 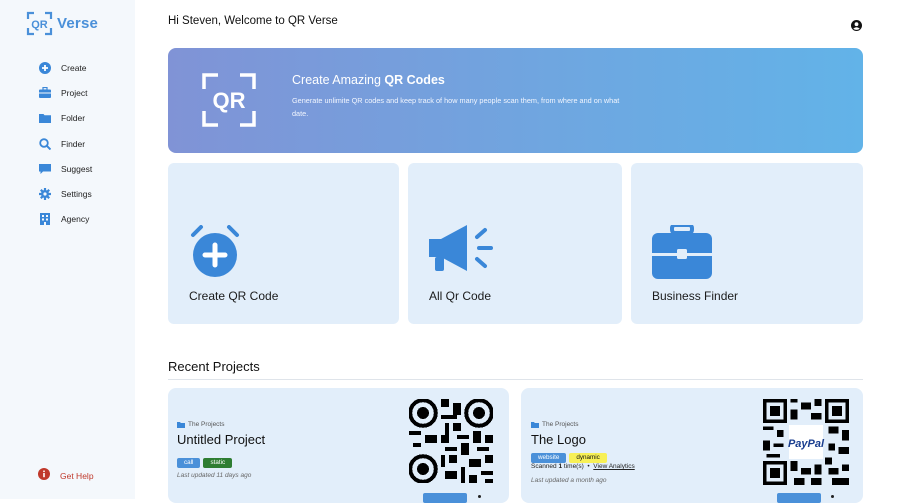 What do you see at coordinates (613, 466) in the screenshot?
I see `view-analytics-link: View Analytics` at bounding box center [613, 466].